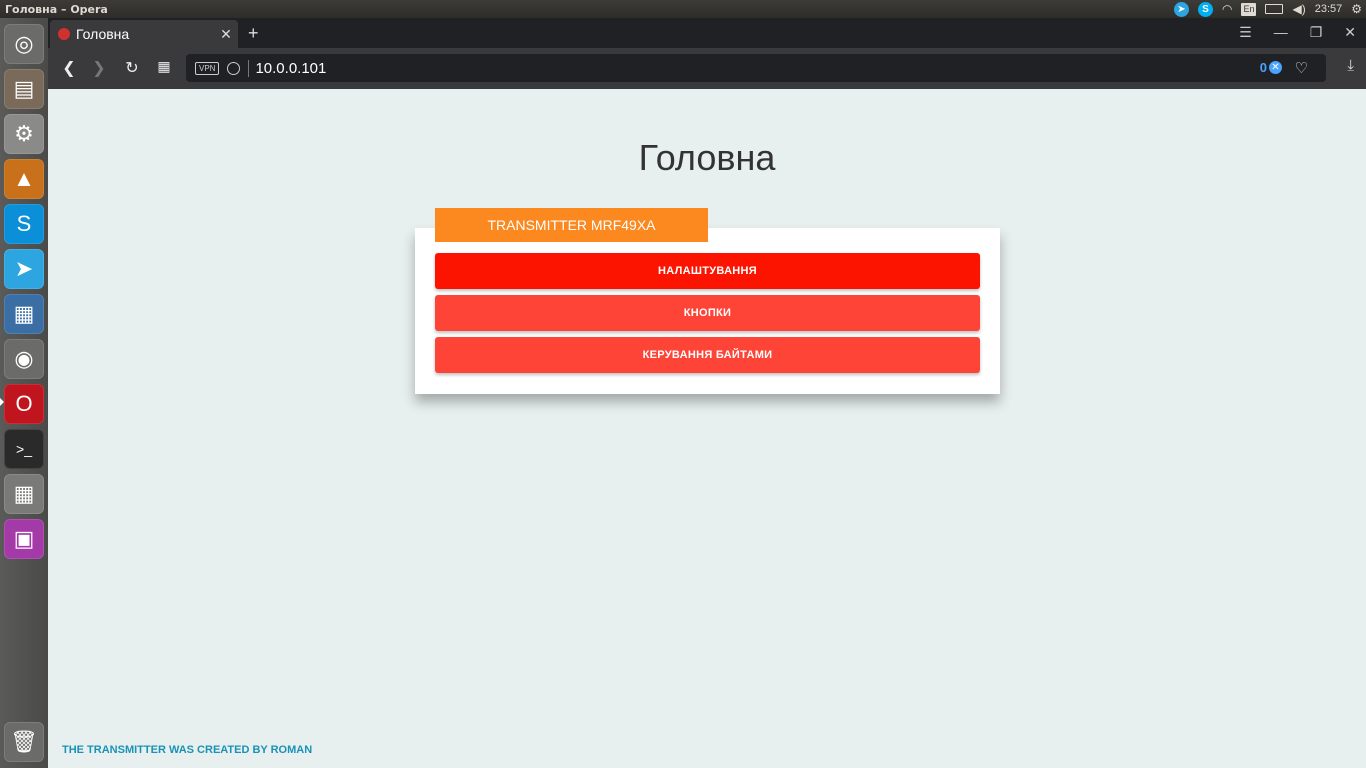 Image resolution: width=1366 pixels, height=768 pixels. Describe the element at coordinates (756, 68) in the screenshot. I see `address-bar: VPN 10.0.0.101 0 ✕ ♡` at that location.